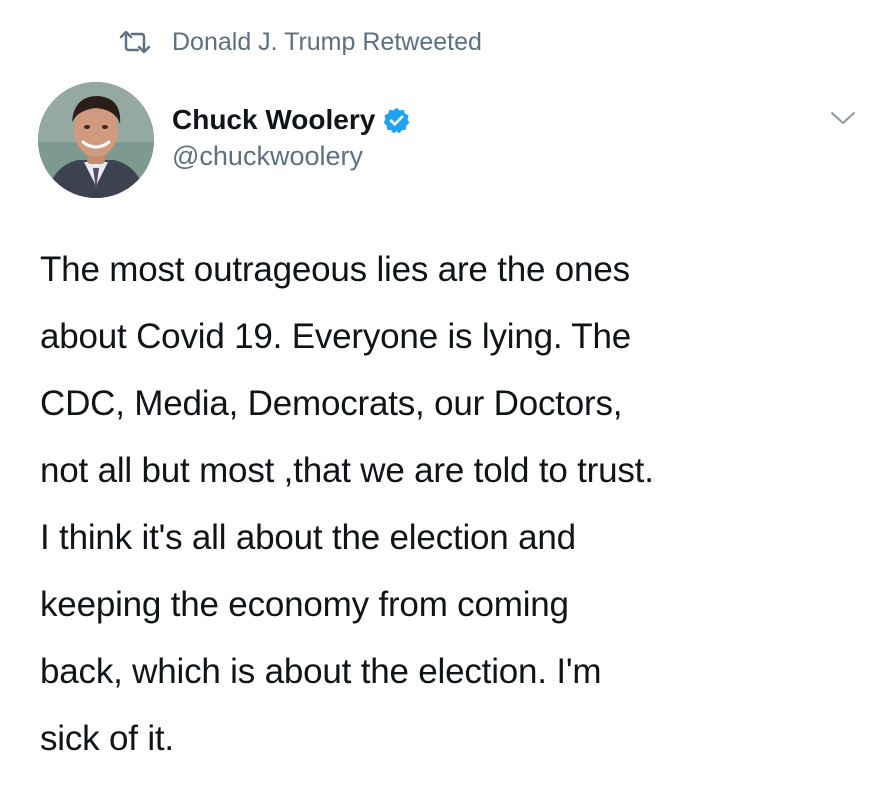 The height and width of the screenshot is (804, 888). What do you see at coordinates (335, 269) in the screenshot?
I see `tweet-text-line: The most outrageous lies are the ones` at bounding box center [335, 269].